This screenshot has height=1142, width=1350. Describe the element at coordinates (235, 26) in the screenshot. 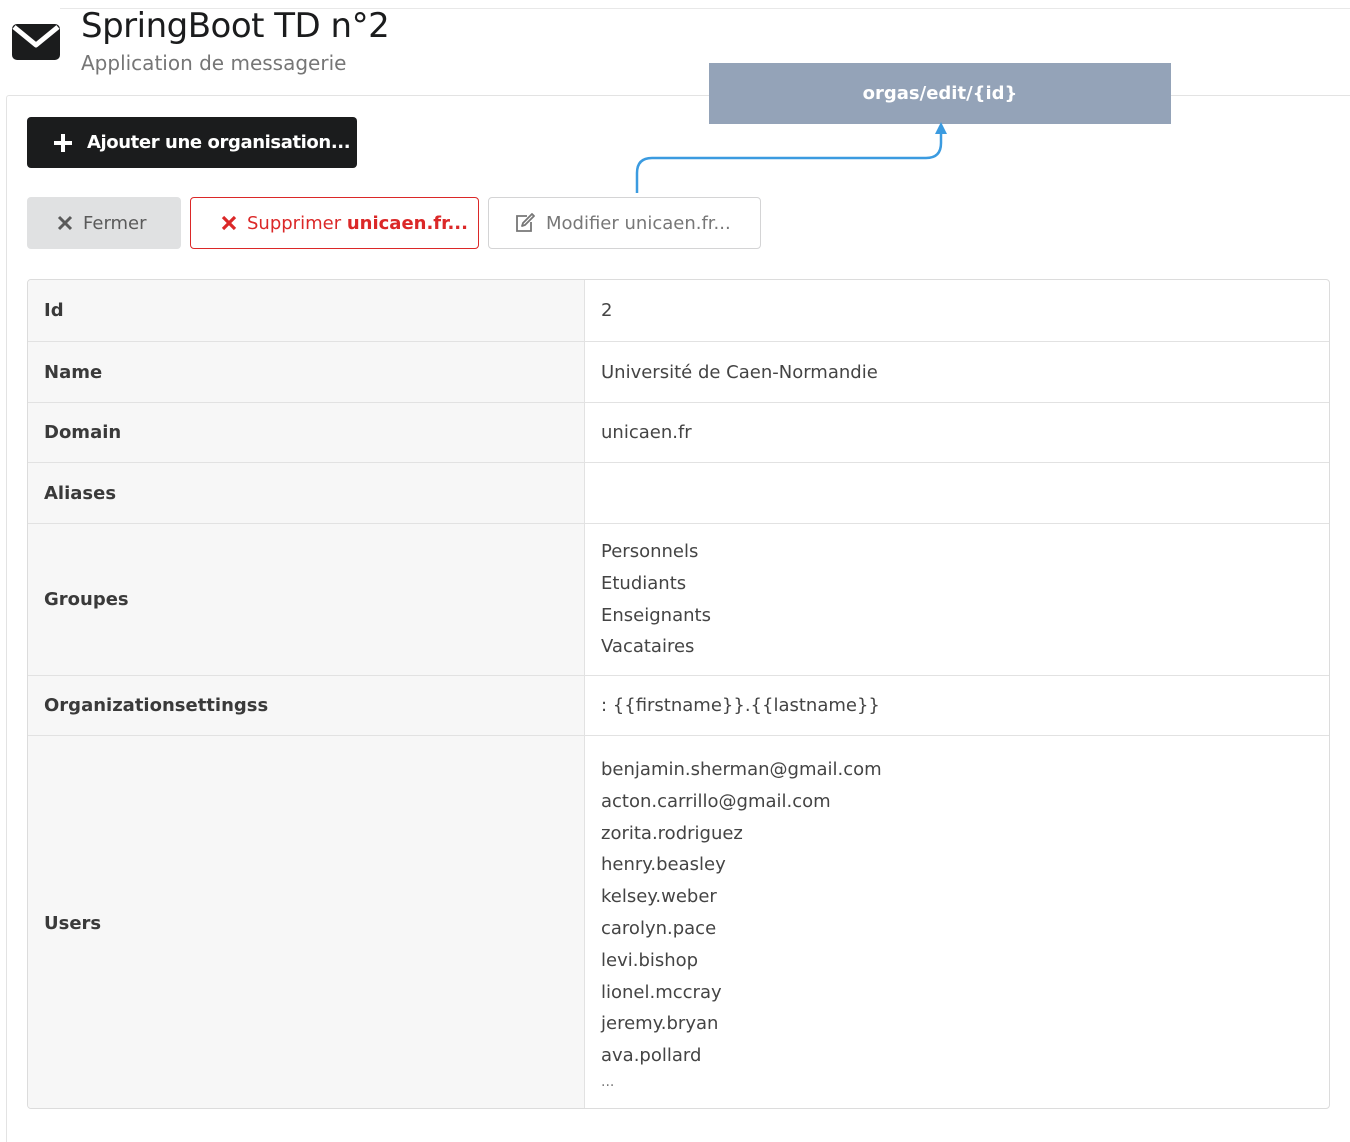

I see `app-title: SpringBoot TD n°2` at that location.